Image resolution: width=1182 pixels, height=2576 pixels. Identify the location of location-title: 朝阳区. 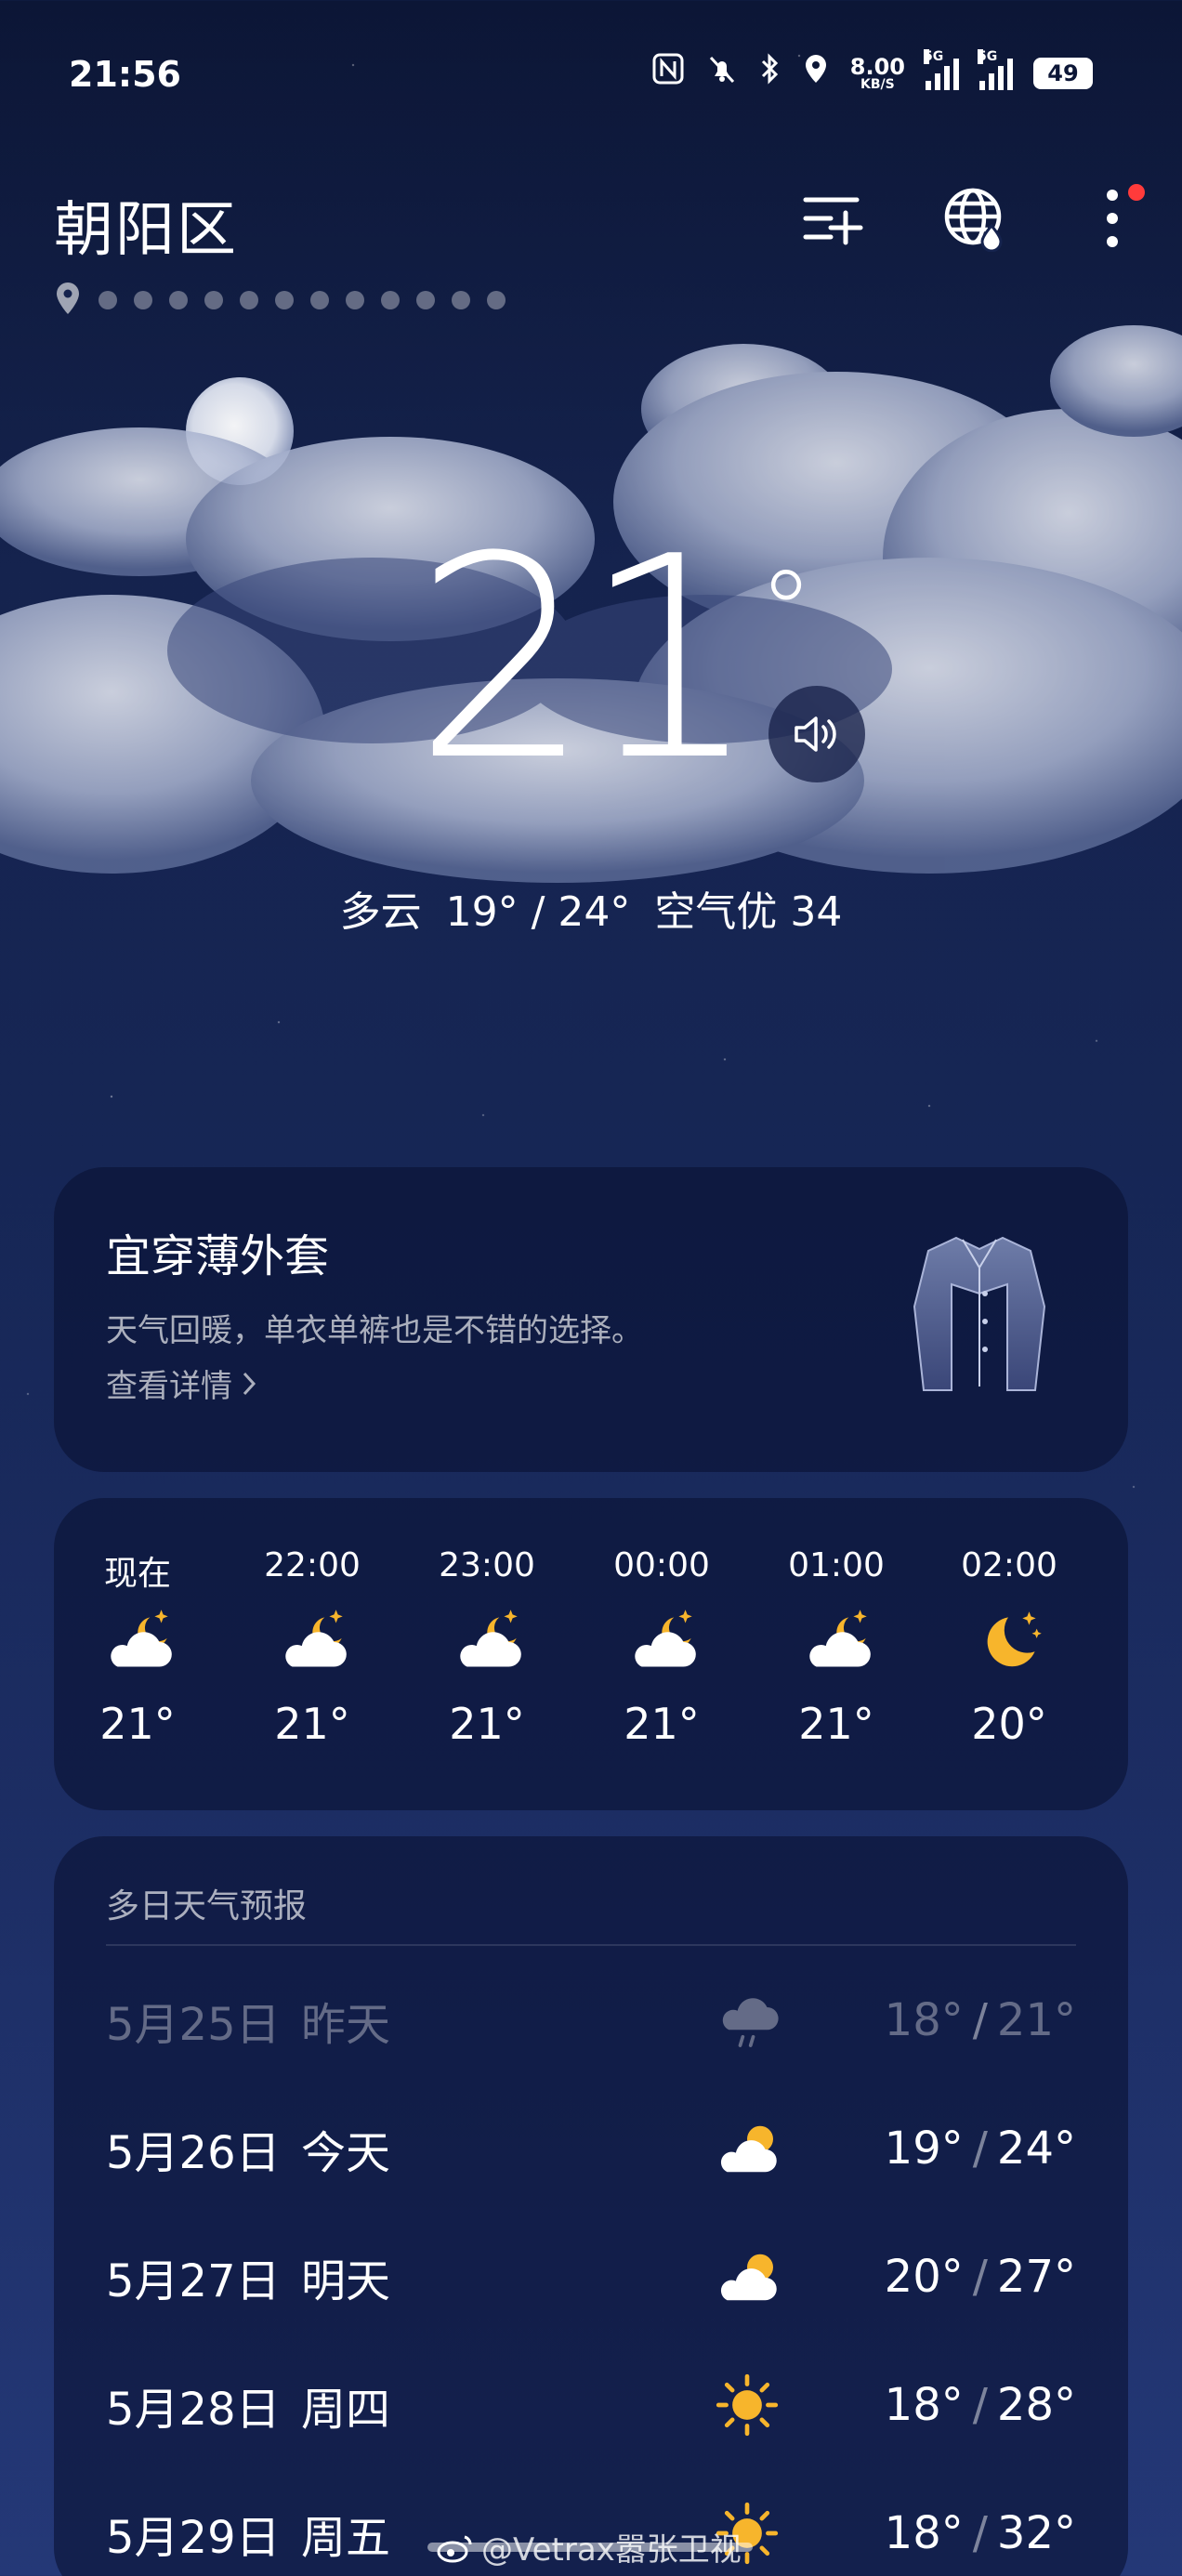
(146, 225).